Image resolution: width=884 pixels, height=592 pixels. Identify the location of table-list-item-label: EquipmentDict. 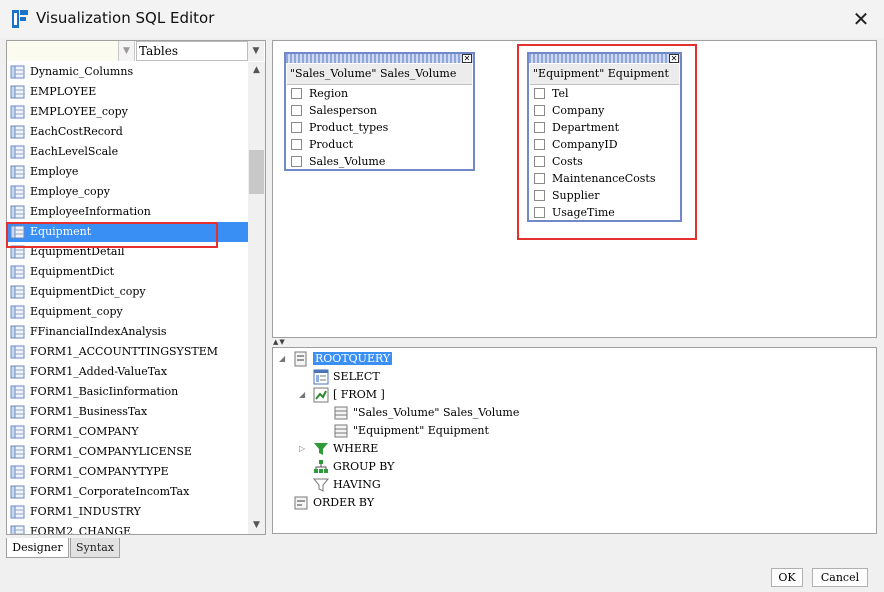
(72, 271).